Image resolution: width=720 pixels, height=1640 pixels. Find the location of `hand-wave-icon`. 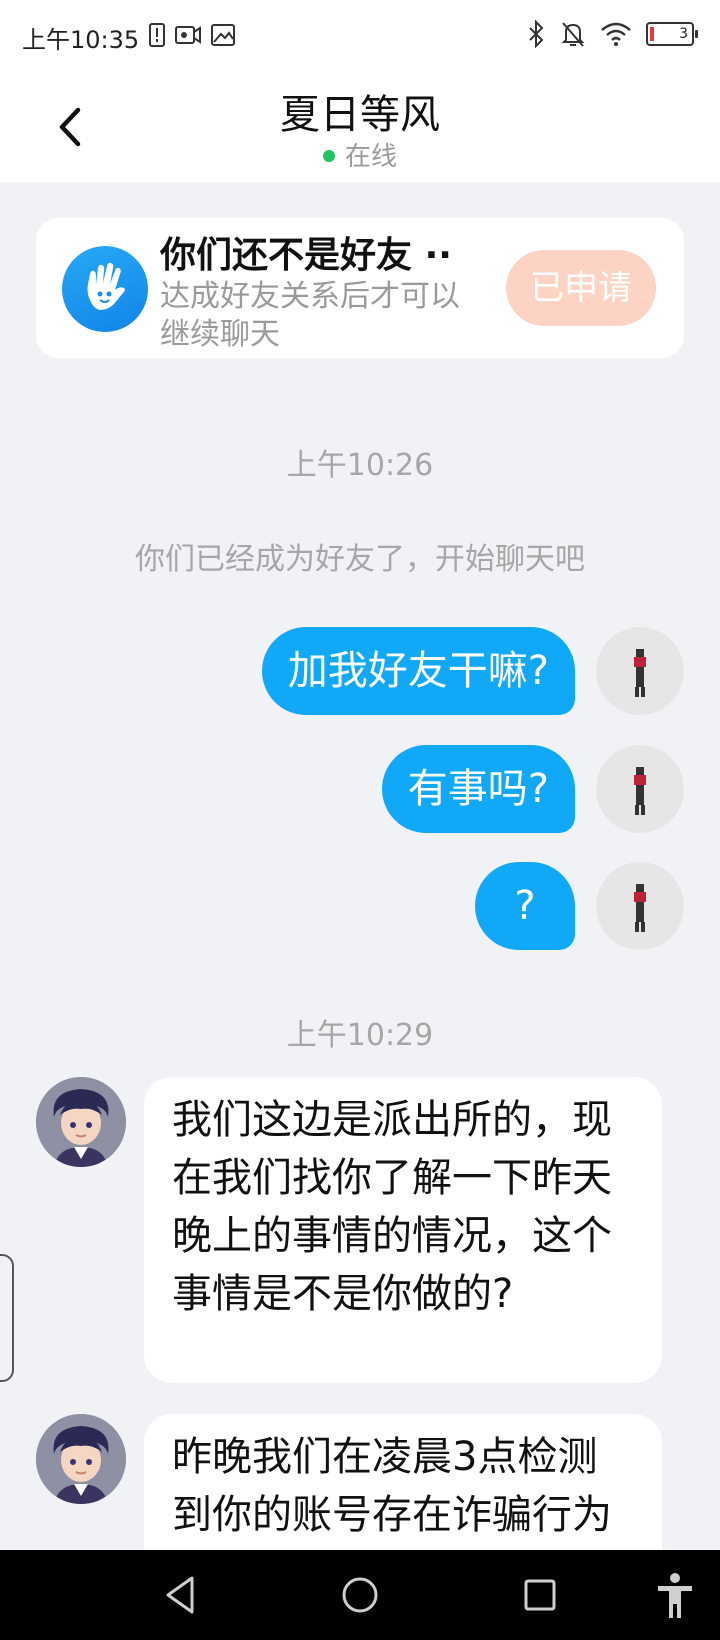

hand-wave-icon is located at coordinates (105, 289).